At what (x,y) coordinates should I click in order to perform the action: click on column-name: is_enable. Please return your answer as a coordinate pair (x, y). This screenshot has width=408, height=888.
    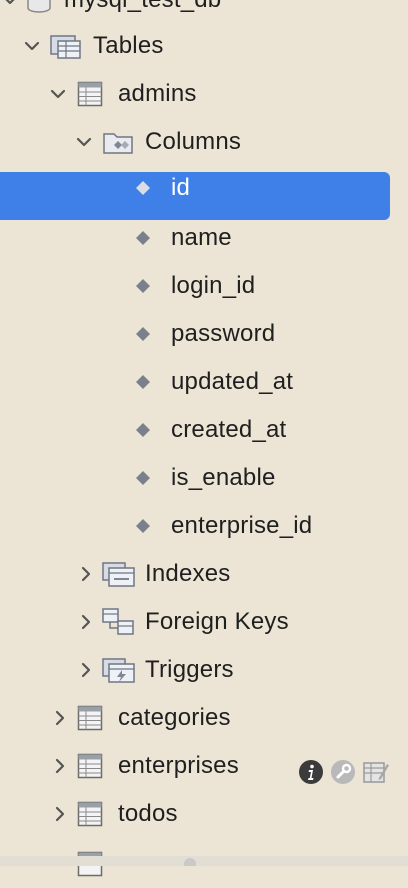
    Looking at the image, I should click on (223, 477).